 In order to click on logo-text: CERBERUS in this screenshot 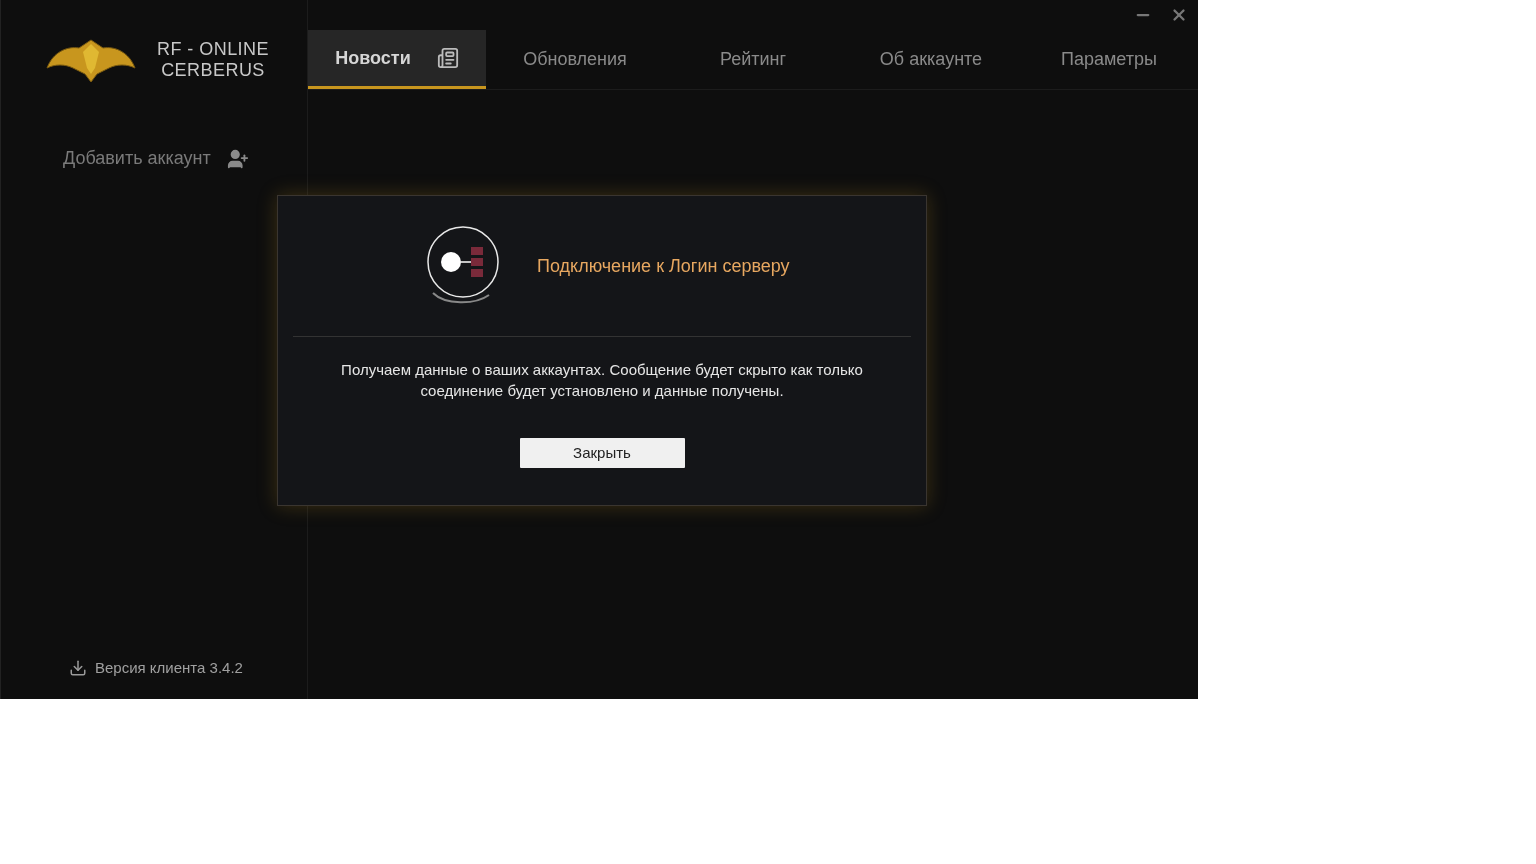, I will do `click(213, 70)`.